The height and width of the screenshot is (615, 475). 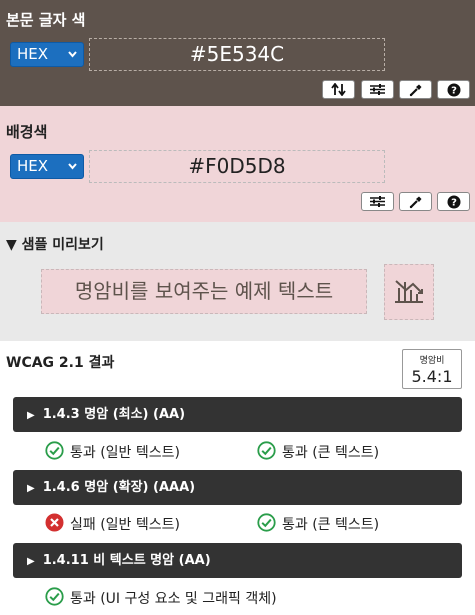 I want to click on background-eyedropper-button, so click(x=415, y=201).